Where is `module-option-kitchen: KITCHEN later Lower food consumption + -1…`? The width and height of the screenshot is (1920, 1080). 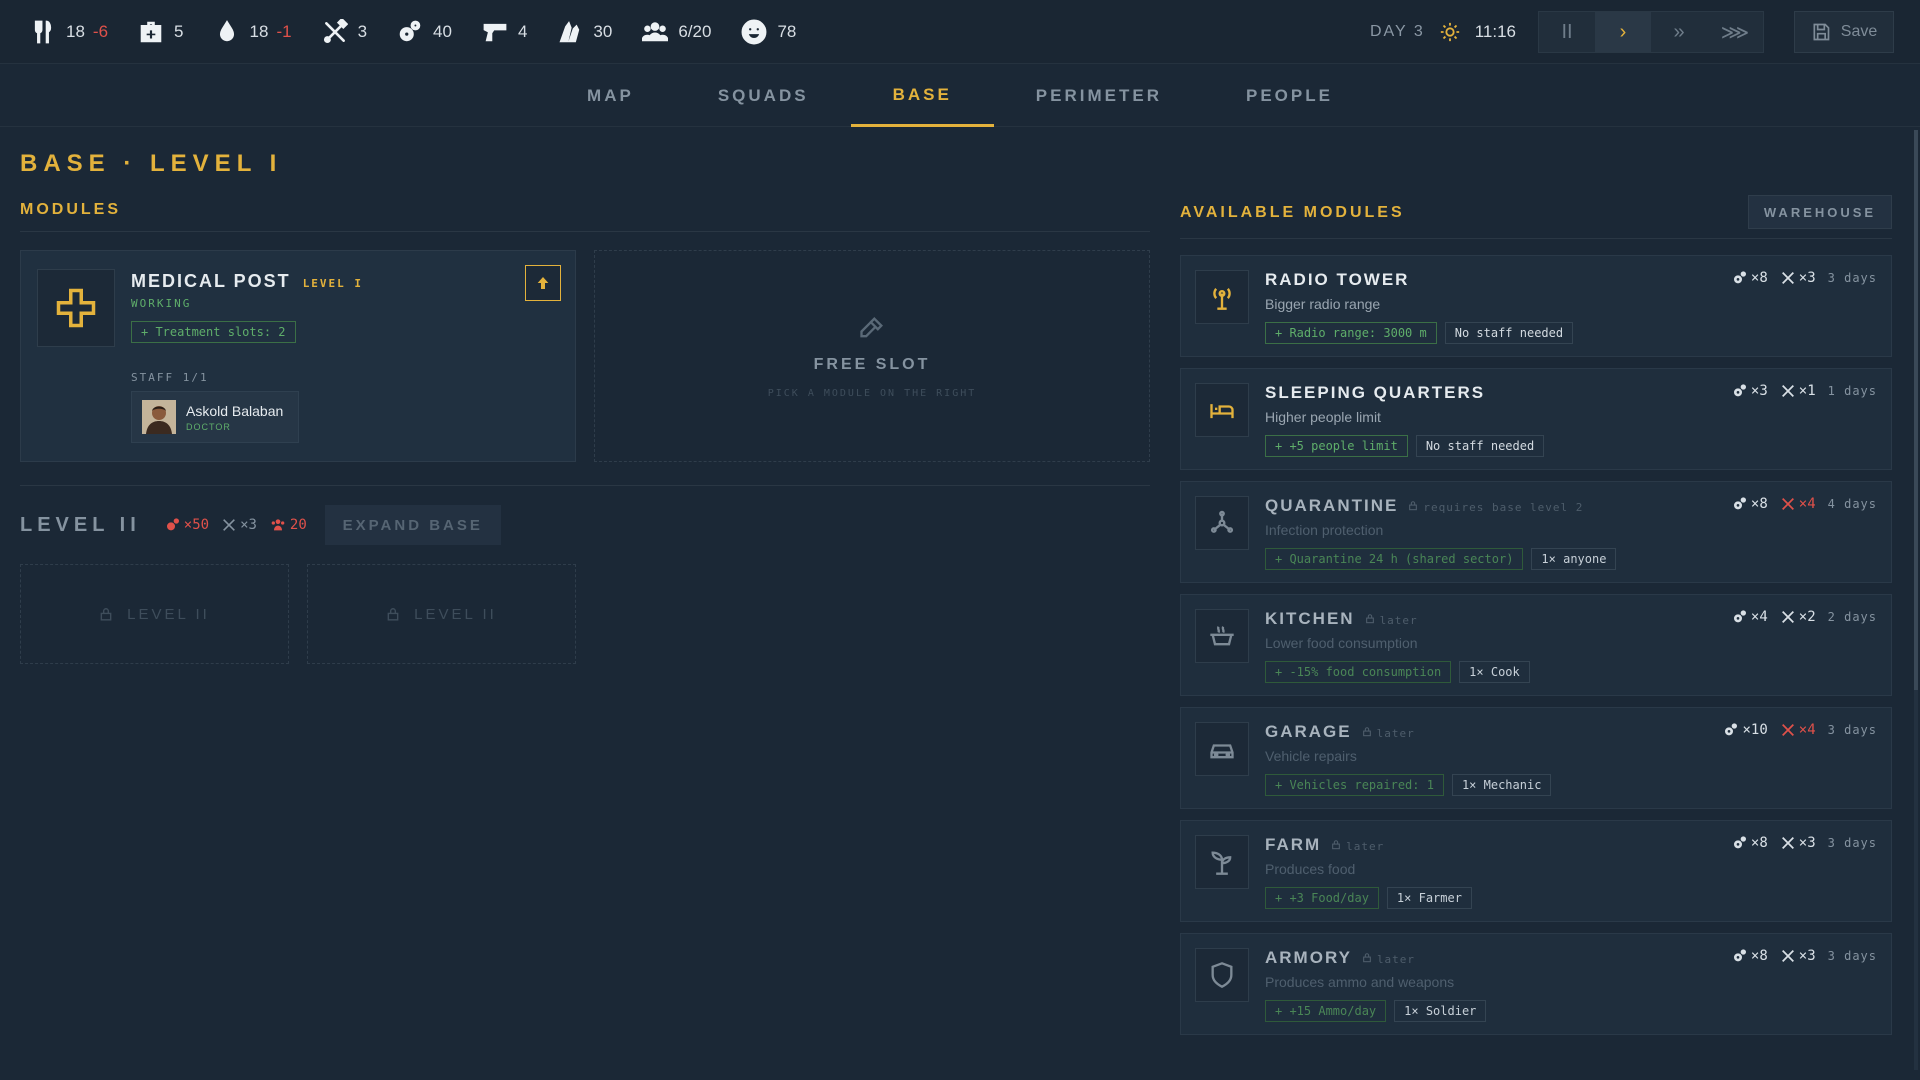 module-option-kitchen: KITCHEN later Lower food consumption + -1… is located at coordinates (1536, 645).